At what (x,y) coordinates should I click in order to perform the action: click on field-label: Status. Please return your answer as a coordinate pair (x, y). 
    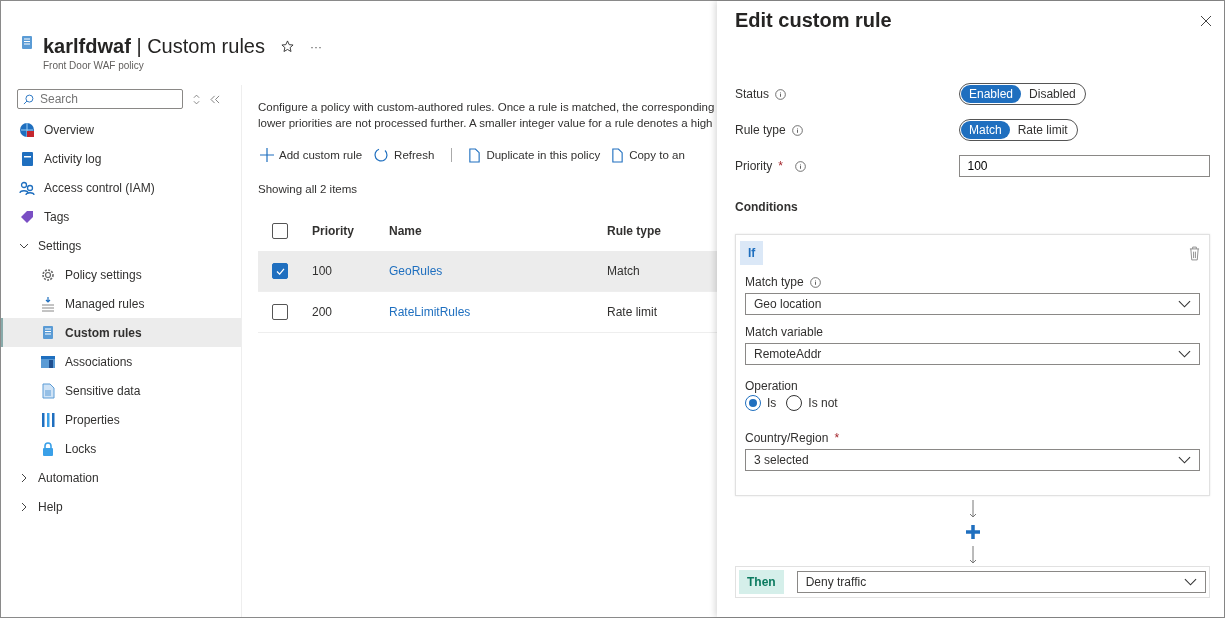
    Looking at the image, I should click on (752, 94).